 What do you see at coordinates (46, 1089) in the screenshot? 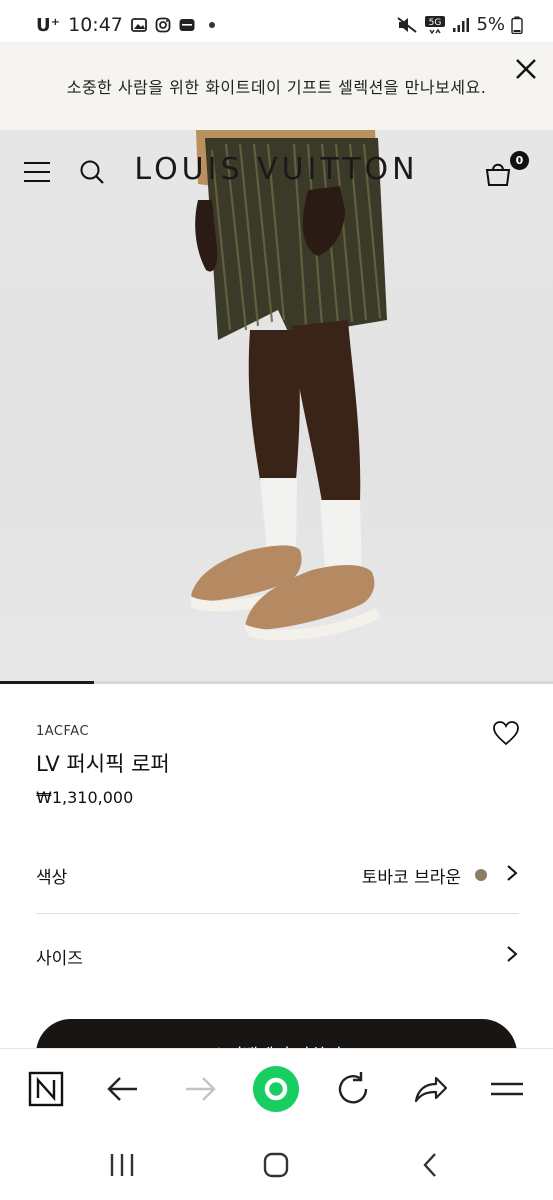
I see `naver-icon` at bounding box center [46, 1089].